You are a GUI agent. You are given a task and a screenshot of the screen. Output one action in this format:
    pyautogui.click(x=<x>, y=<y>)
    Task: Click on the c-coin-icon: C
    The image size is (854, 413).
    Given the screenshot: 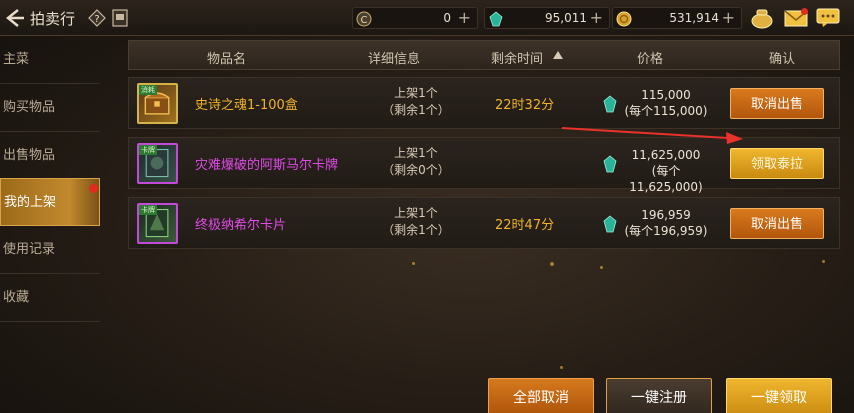 What is the action you would take?
    pyautogui.click(x=364, y=19)
    